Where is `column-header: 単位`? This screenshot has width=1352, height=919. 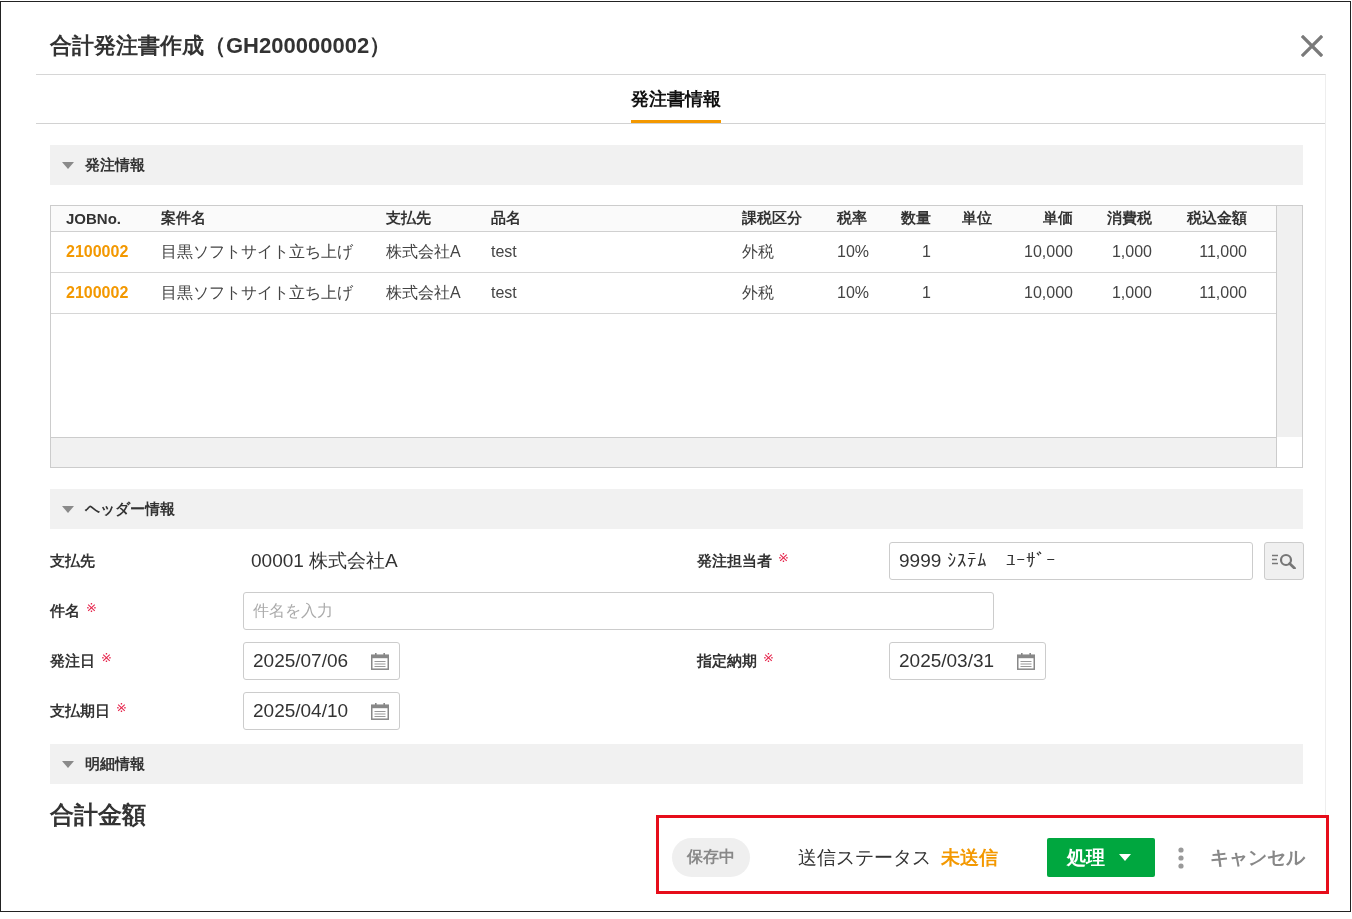
column-header: 単位 is located at coordinates (977, 218).